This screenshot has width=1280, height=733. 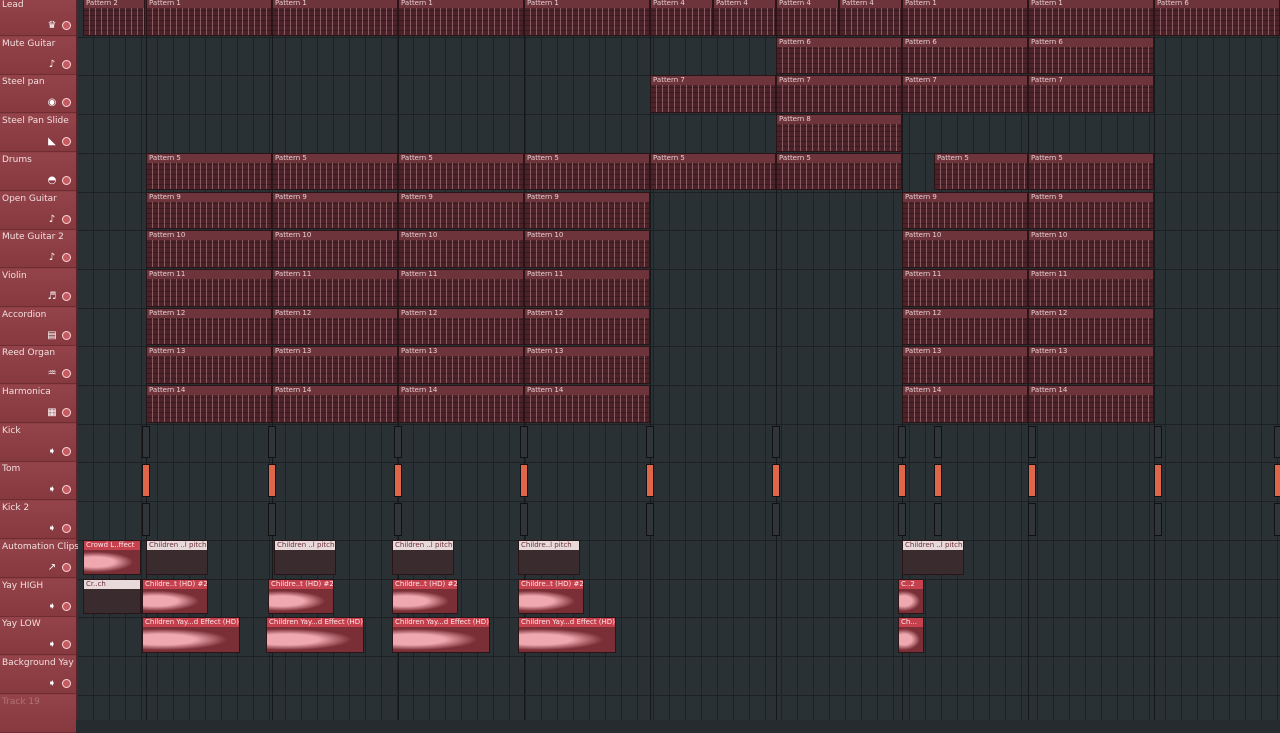 I want to click on track-header: Mute Guitar 2 ♪, so click(x=38, y=249).